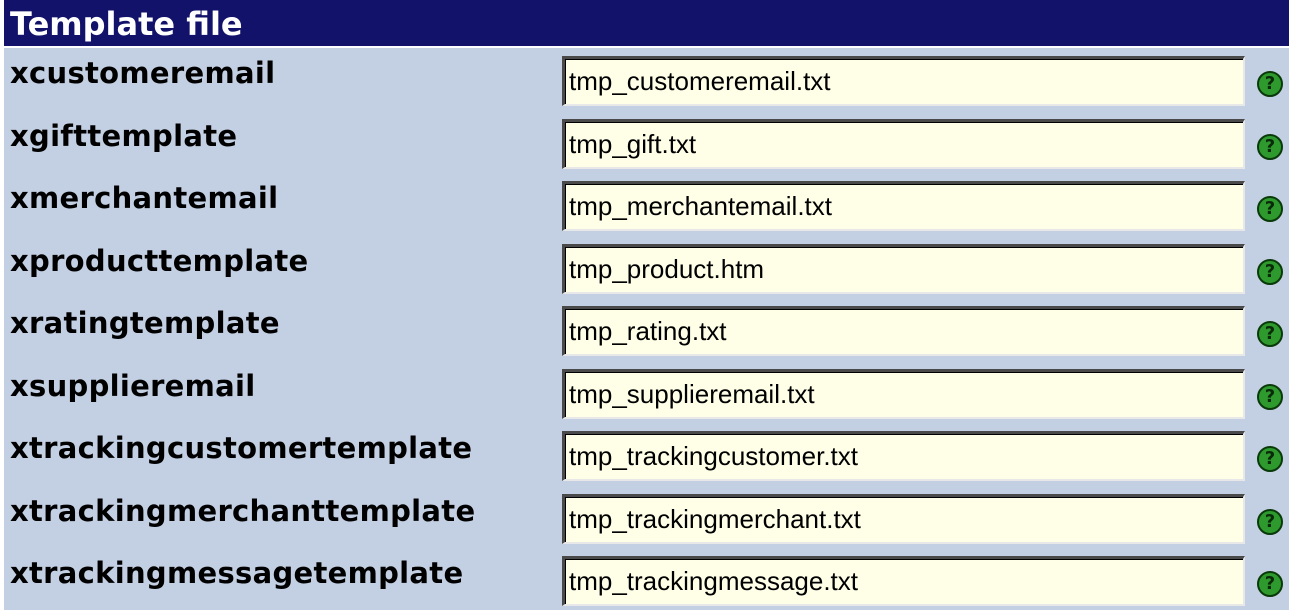 The height and width of the screenshot is (610, 1289). What do you see at coordinates (145, 323) in the screenshot?
I see `setting-label: xratingtemplate` at bounding box center [145, 323].